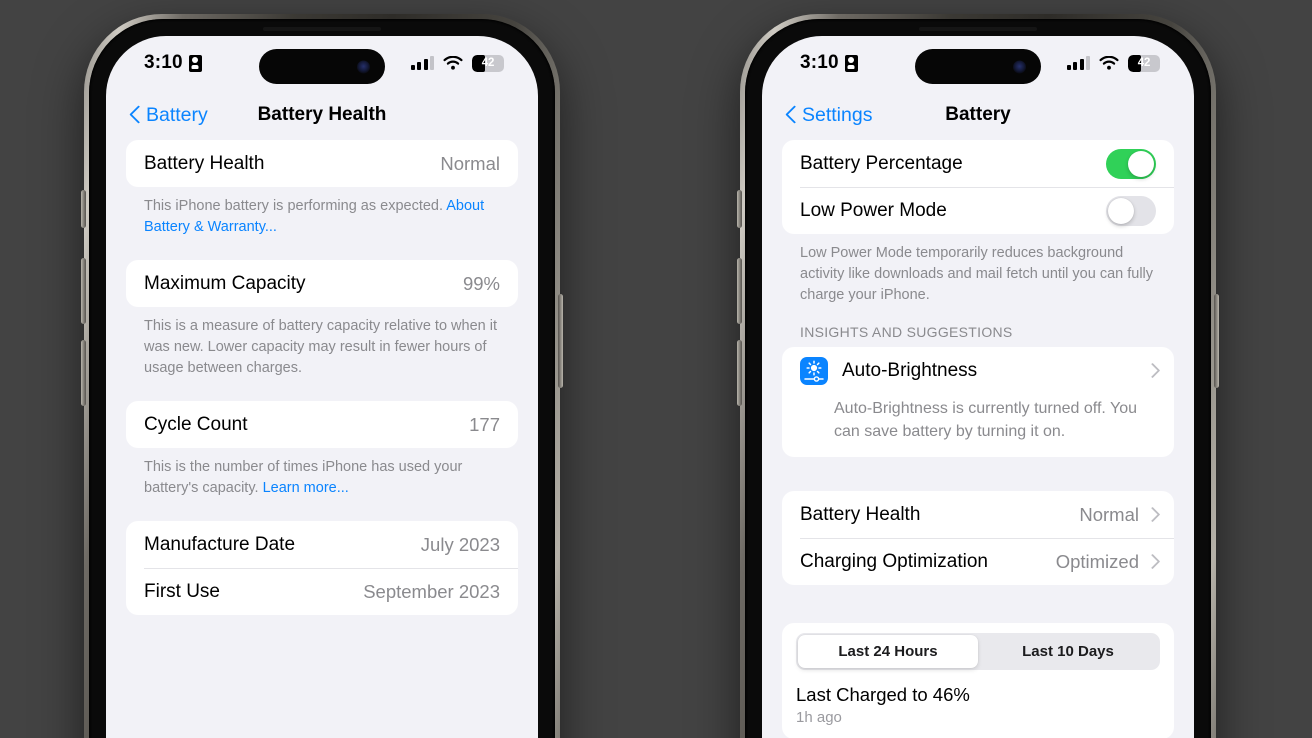 The width and height of the screenshot is (1312, 738). What do you see at coordinates (83, 373) in the screenshot?
I see `volume-down-button-left` at bounding box center [83, 373].